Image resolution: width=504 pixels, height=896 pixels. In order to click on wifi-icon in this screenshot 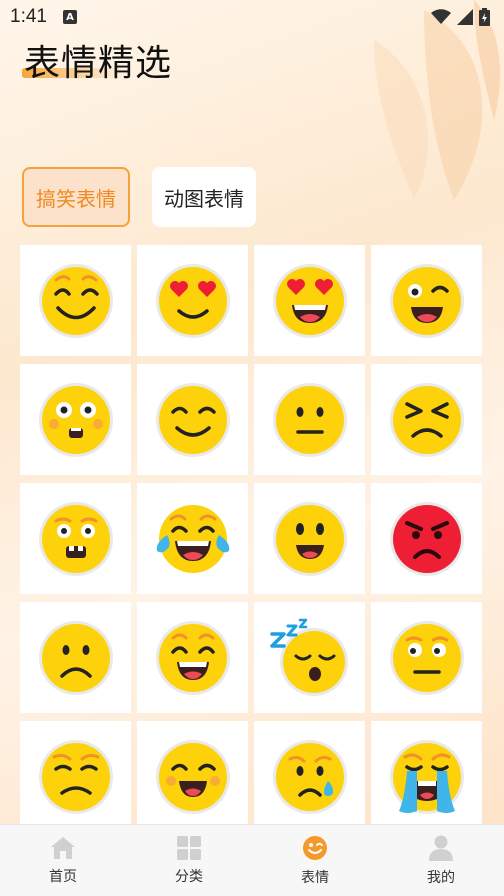, I will do `click(441, 16)`.